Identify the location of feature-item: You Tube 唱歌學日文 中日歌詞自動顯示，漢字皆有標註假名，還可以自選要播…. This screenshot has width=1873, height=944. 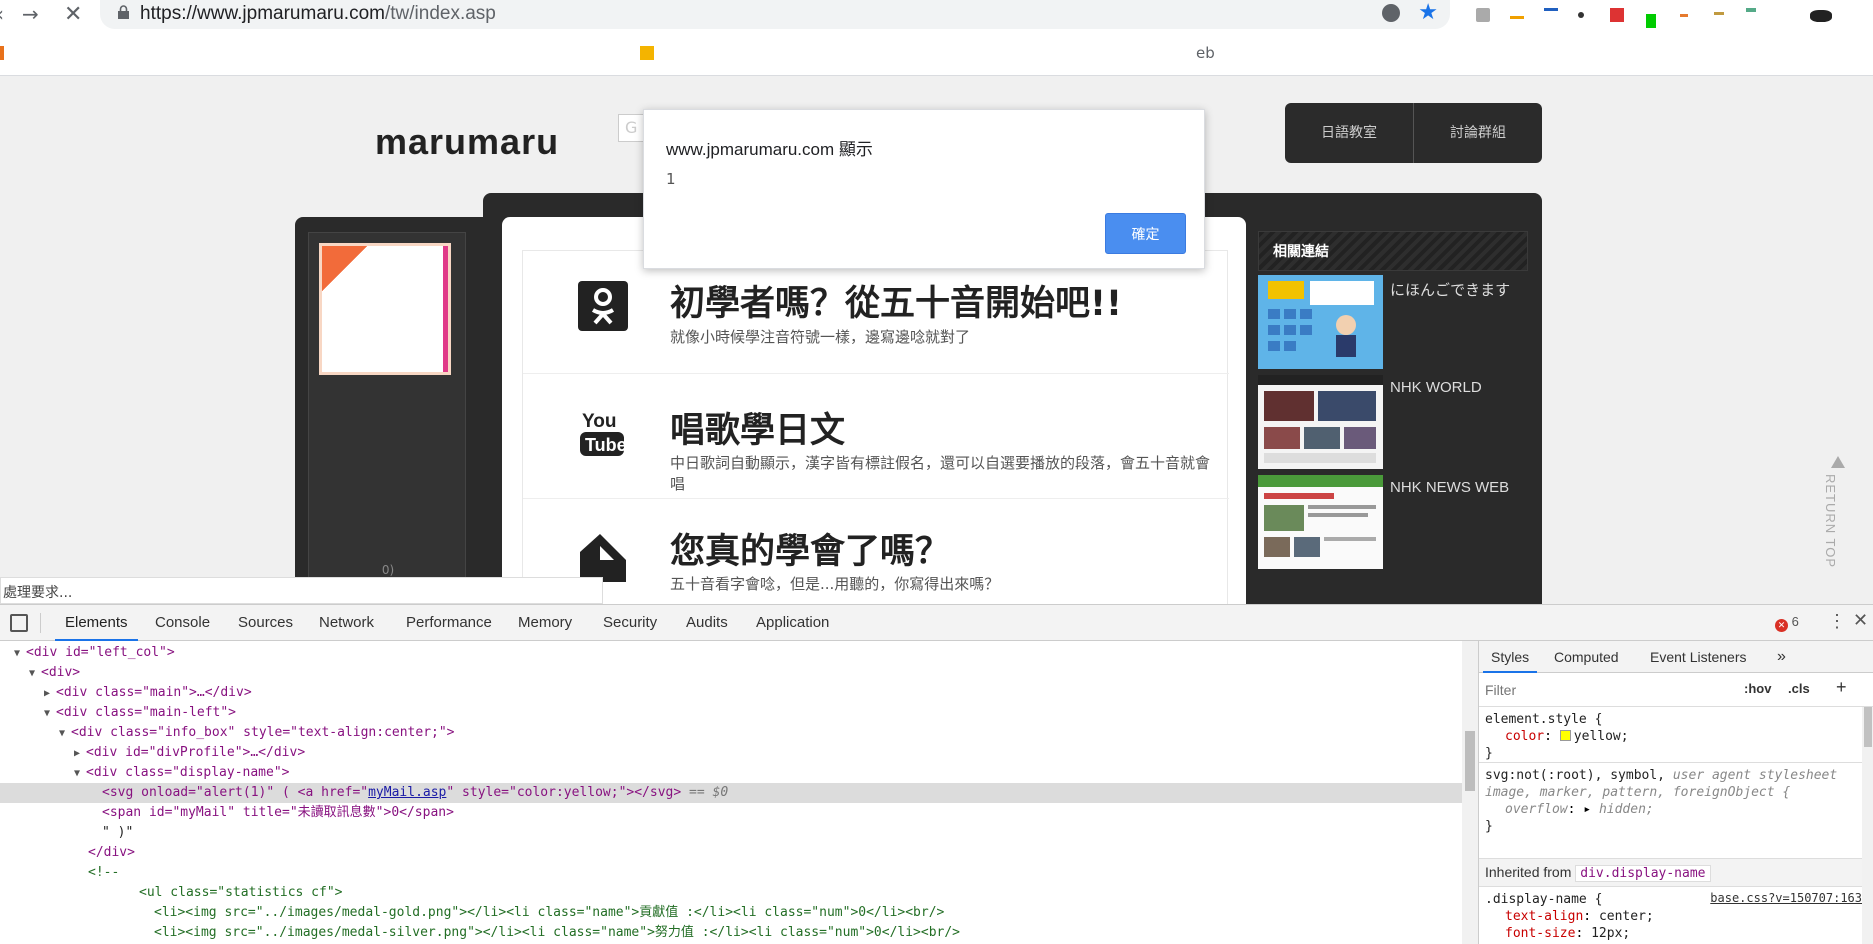
(876, 436).